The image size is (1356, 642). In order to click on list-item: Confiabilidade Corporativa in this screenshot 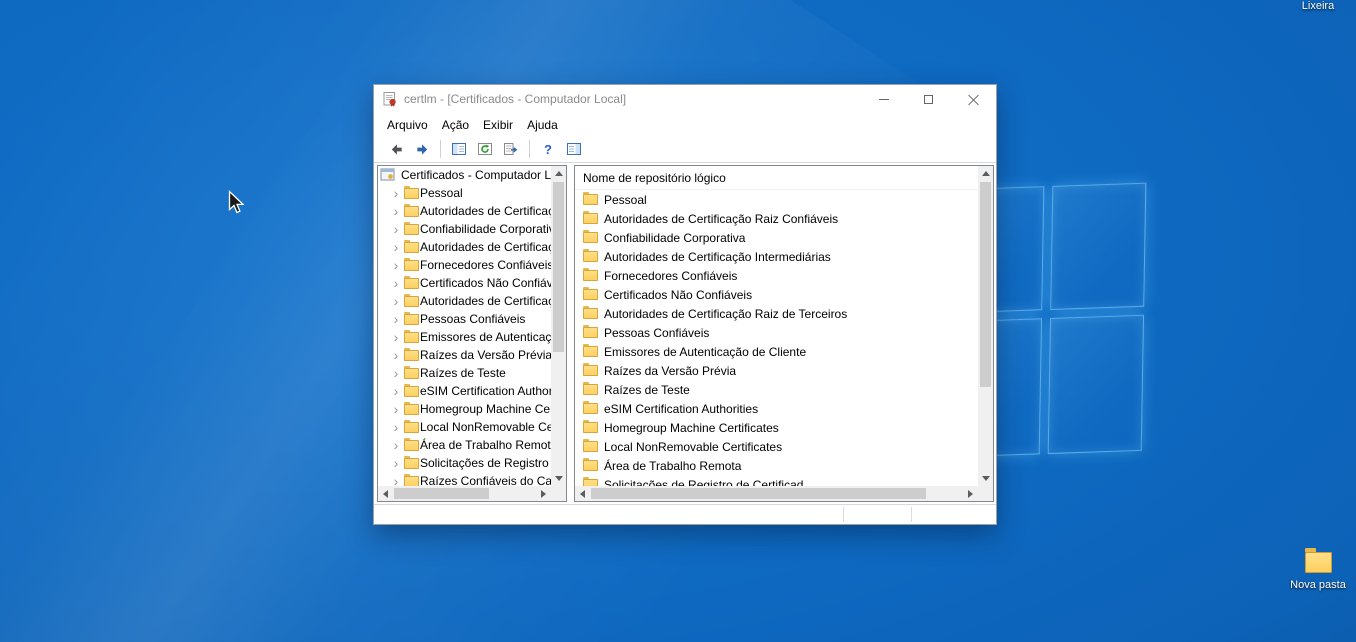, I will do `click(776, 237)`.